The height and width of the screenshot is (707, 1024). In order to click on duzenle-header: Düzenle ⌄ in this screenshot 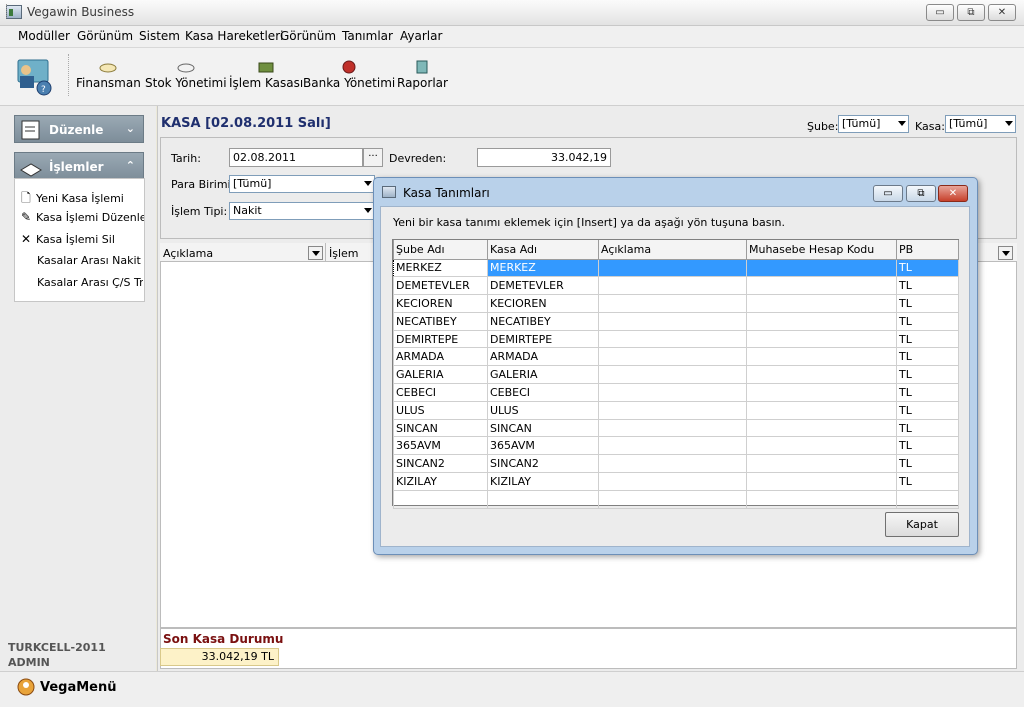, I will do `click(79, 129)`.